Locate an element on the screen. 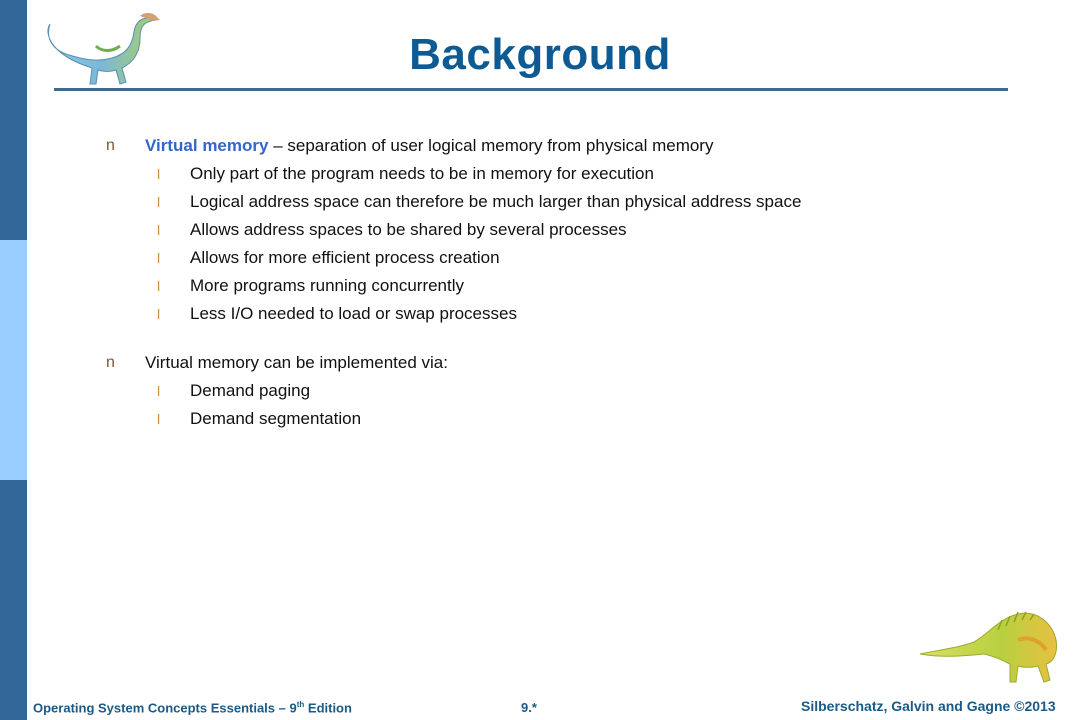 Image resolution: width=1080 pixels, height=720 pixels. bullet-2: Virtual memory can be implemented via: is located at coordinates (296, 362).